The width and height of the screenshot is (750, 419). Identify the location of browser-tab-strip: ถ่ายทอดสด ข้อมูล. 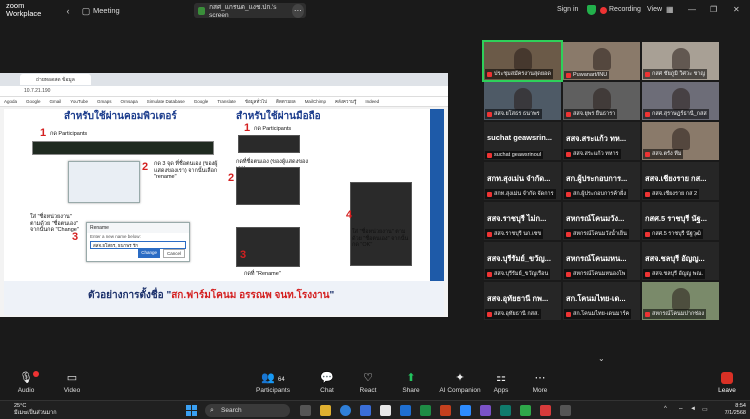
(224, 79).